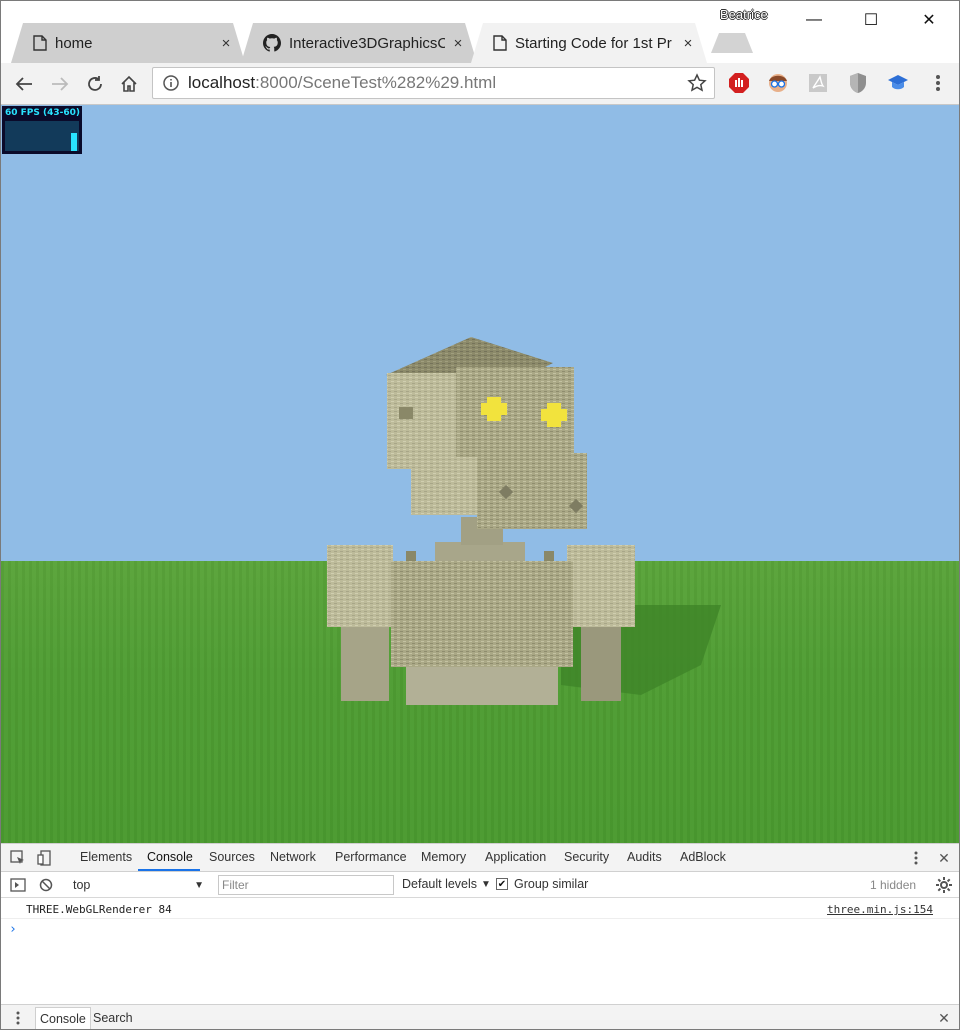 The width and height of the screenshot is (960, 1030). What do you see at coordinates (532, 491) in the screenshot?
I see `robot-mouth-panel` at bounding box center [532, 491].